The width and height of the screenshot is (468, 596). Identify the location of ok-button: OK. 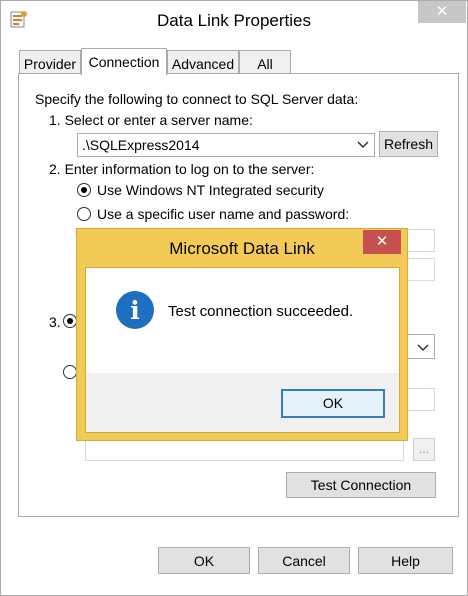
(204, 560).